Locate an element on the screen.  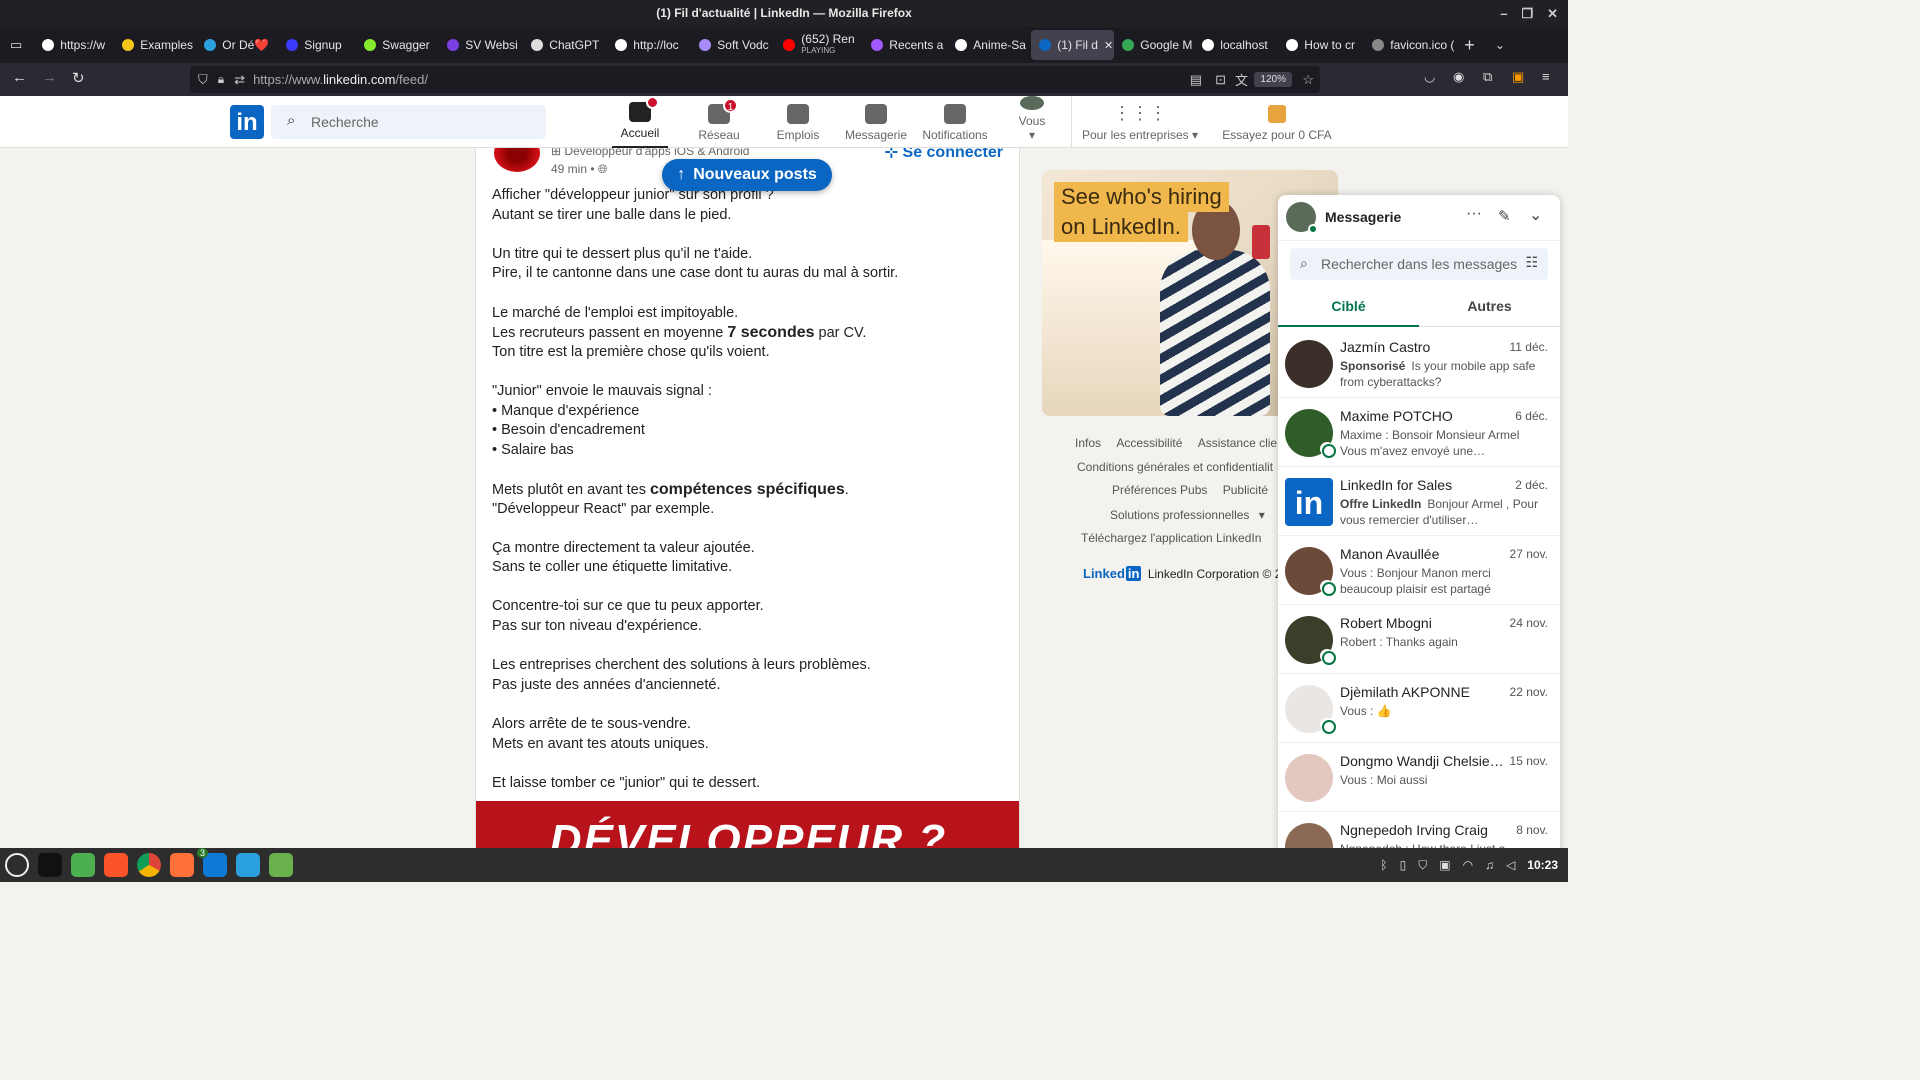
footer-link-business-solutions: Solutions professionnelles is located at coordinates (1179, 515).